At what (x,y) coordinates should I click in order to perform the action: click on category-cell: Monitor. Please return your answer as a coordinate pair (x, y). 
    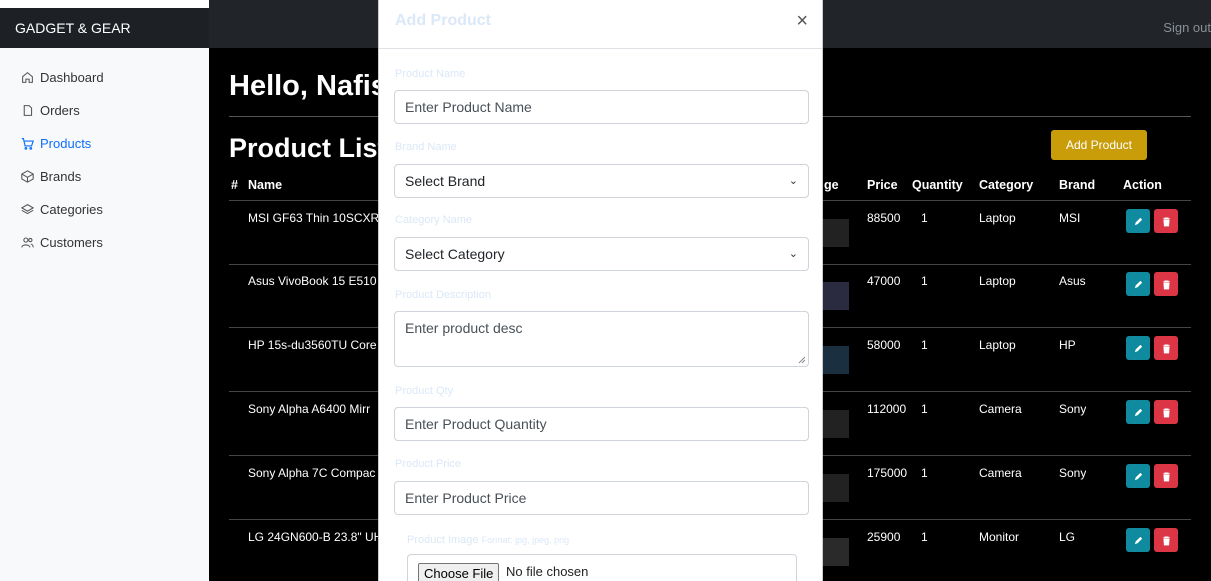
    Looking at the image, I should click on (999, 537).